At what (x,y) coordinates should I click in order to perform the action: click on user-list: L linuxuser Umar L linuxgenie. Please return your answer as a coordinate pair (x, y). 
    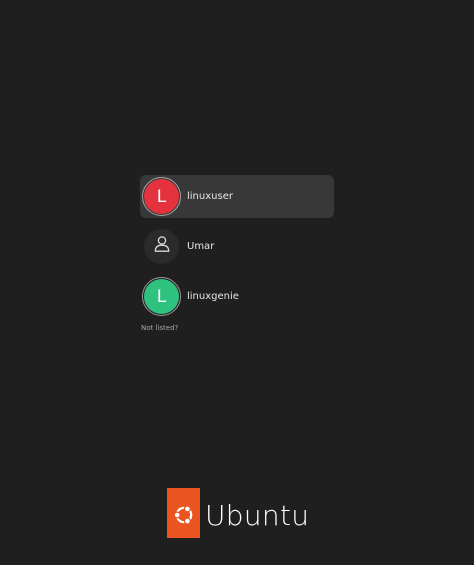
    Looking at the image, I should click on (237, 250).